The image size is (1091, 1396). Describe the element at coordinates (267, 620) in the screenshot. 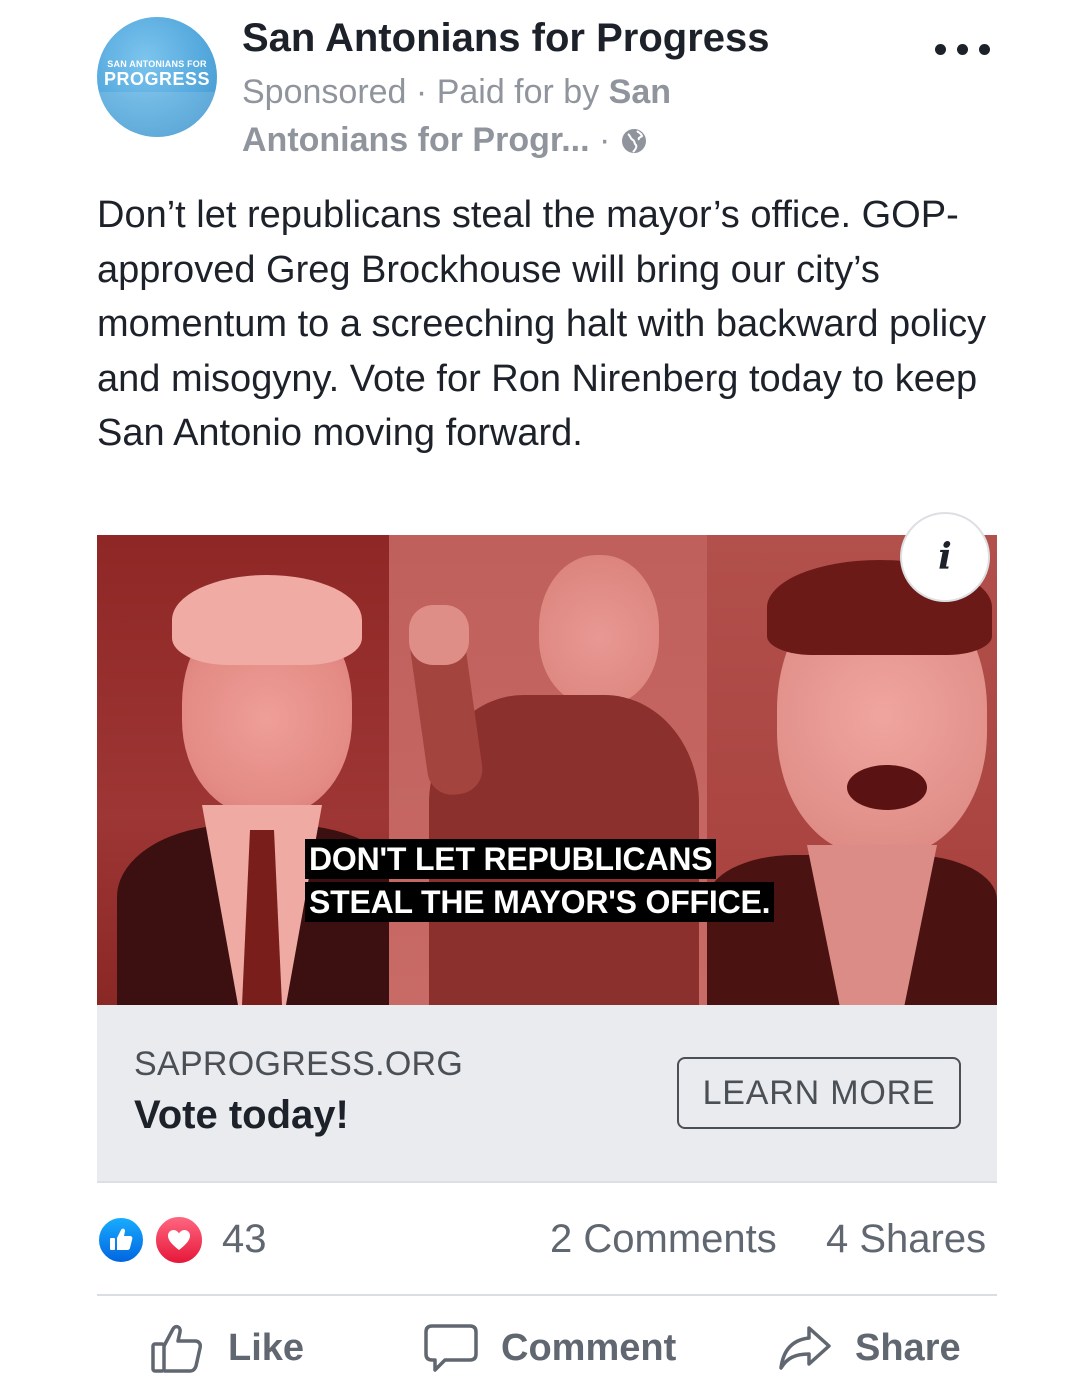

I see `portrait-hair-left` at that location.